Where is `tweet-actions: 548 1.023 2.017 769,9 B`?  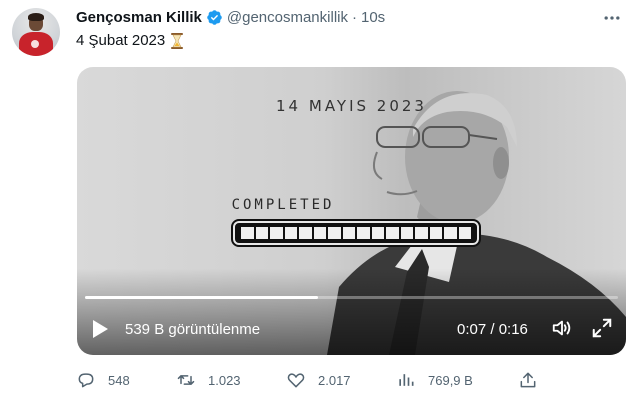 tweet-actions: 548 1.023 2.017 769,9 B is located at coordinates (316, 380).